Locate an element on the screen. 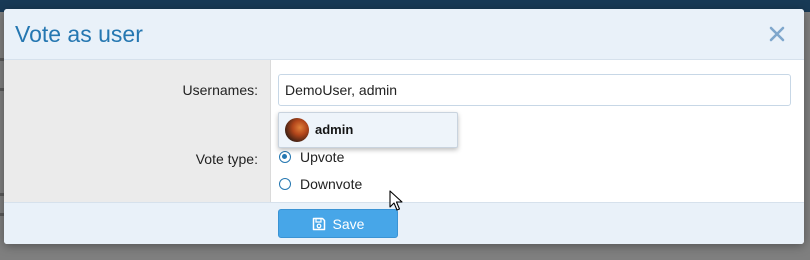 This screenshot has width=810, height=260. downvote-radio-circle is located at coordinates (285, 184).